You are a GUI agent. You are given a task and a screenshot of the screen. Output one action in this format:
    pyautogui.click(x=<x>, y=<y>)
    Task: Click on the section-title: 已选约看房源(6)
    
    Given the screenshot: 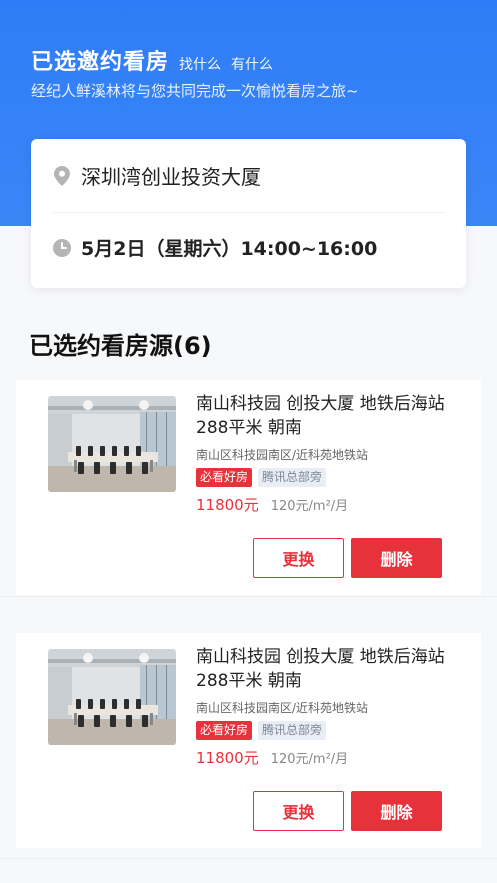 What is the action you would take?
    pyautogui.click(x=120, y=346)
    